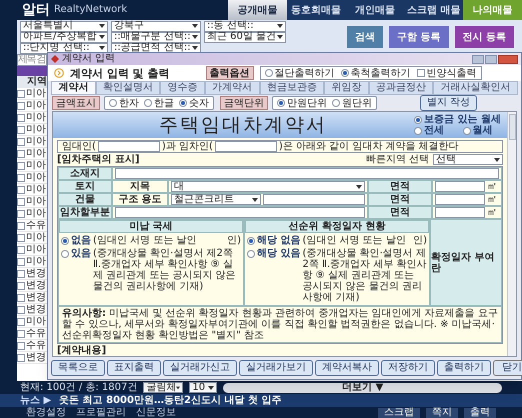 The width and height of the screenshot is (522, 418). Describe the element at coordinates (128, 88) in the screenshot. I see `tab: 확인설명서` at that location.